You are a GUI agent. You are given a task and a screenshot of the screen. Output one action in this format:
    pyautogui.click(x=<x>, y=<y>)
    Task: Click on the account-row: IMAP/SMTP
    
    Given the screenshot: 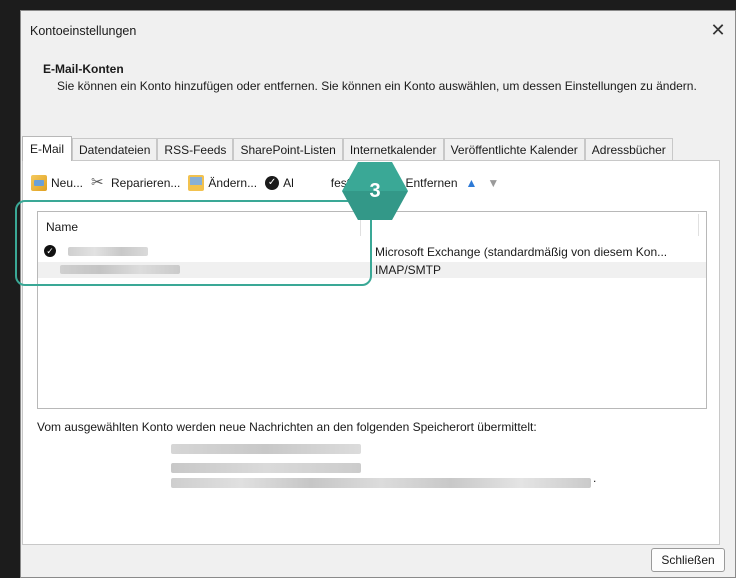 What is the action you would take?
    pyautogui.click(x=372, y=270)
    